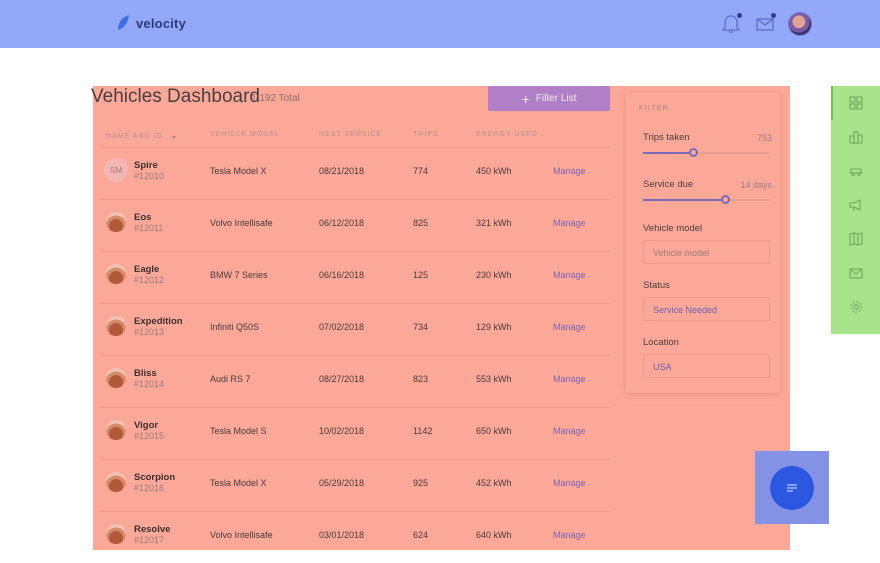 This screenshot has height=563, width=880. What do you see at coordinates (421, 327) in the screenshot?
I see `trips: 734` at bounding box center [421, 327].